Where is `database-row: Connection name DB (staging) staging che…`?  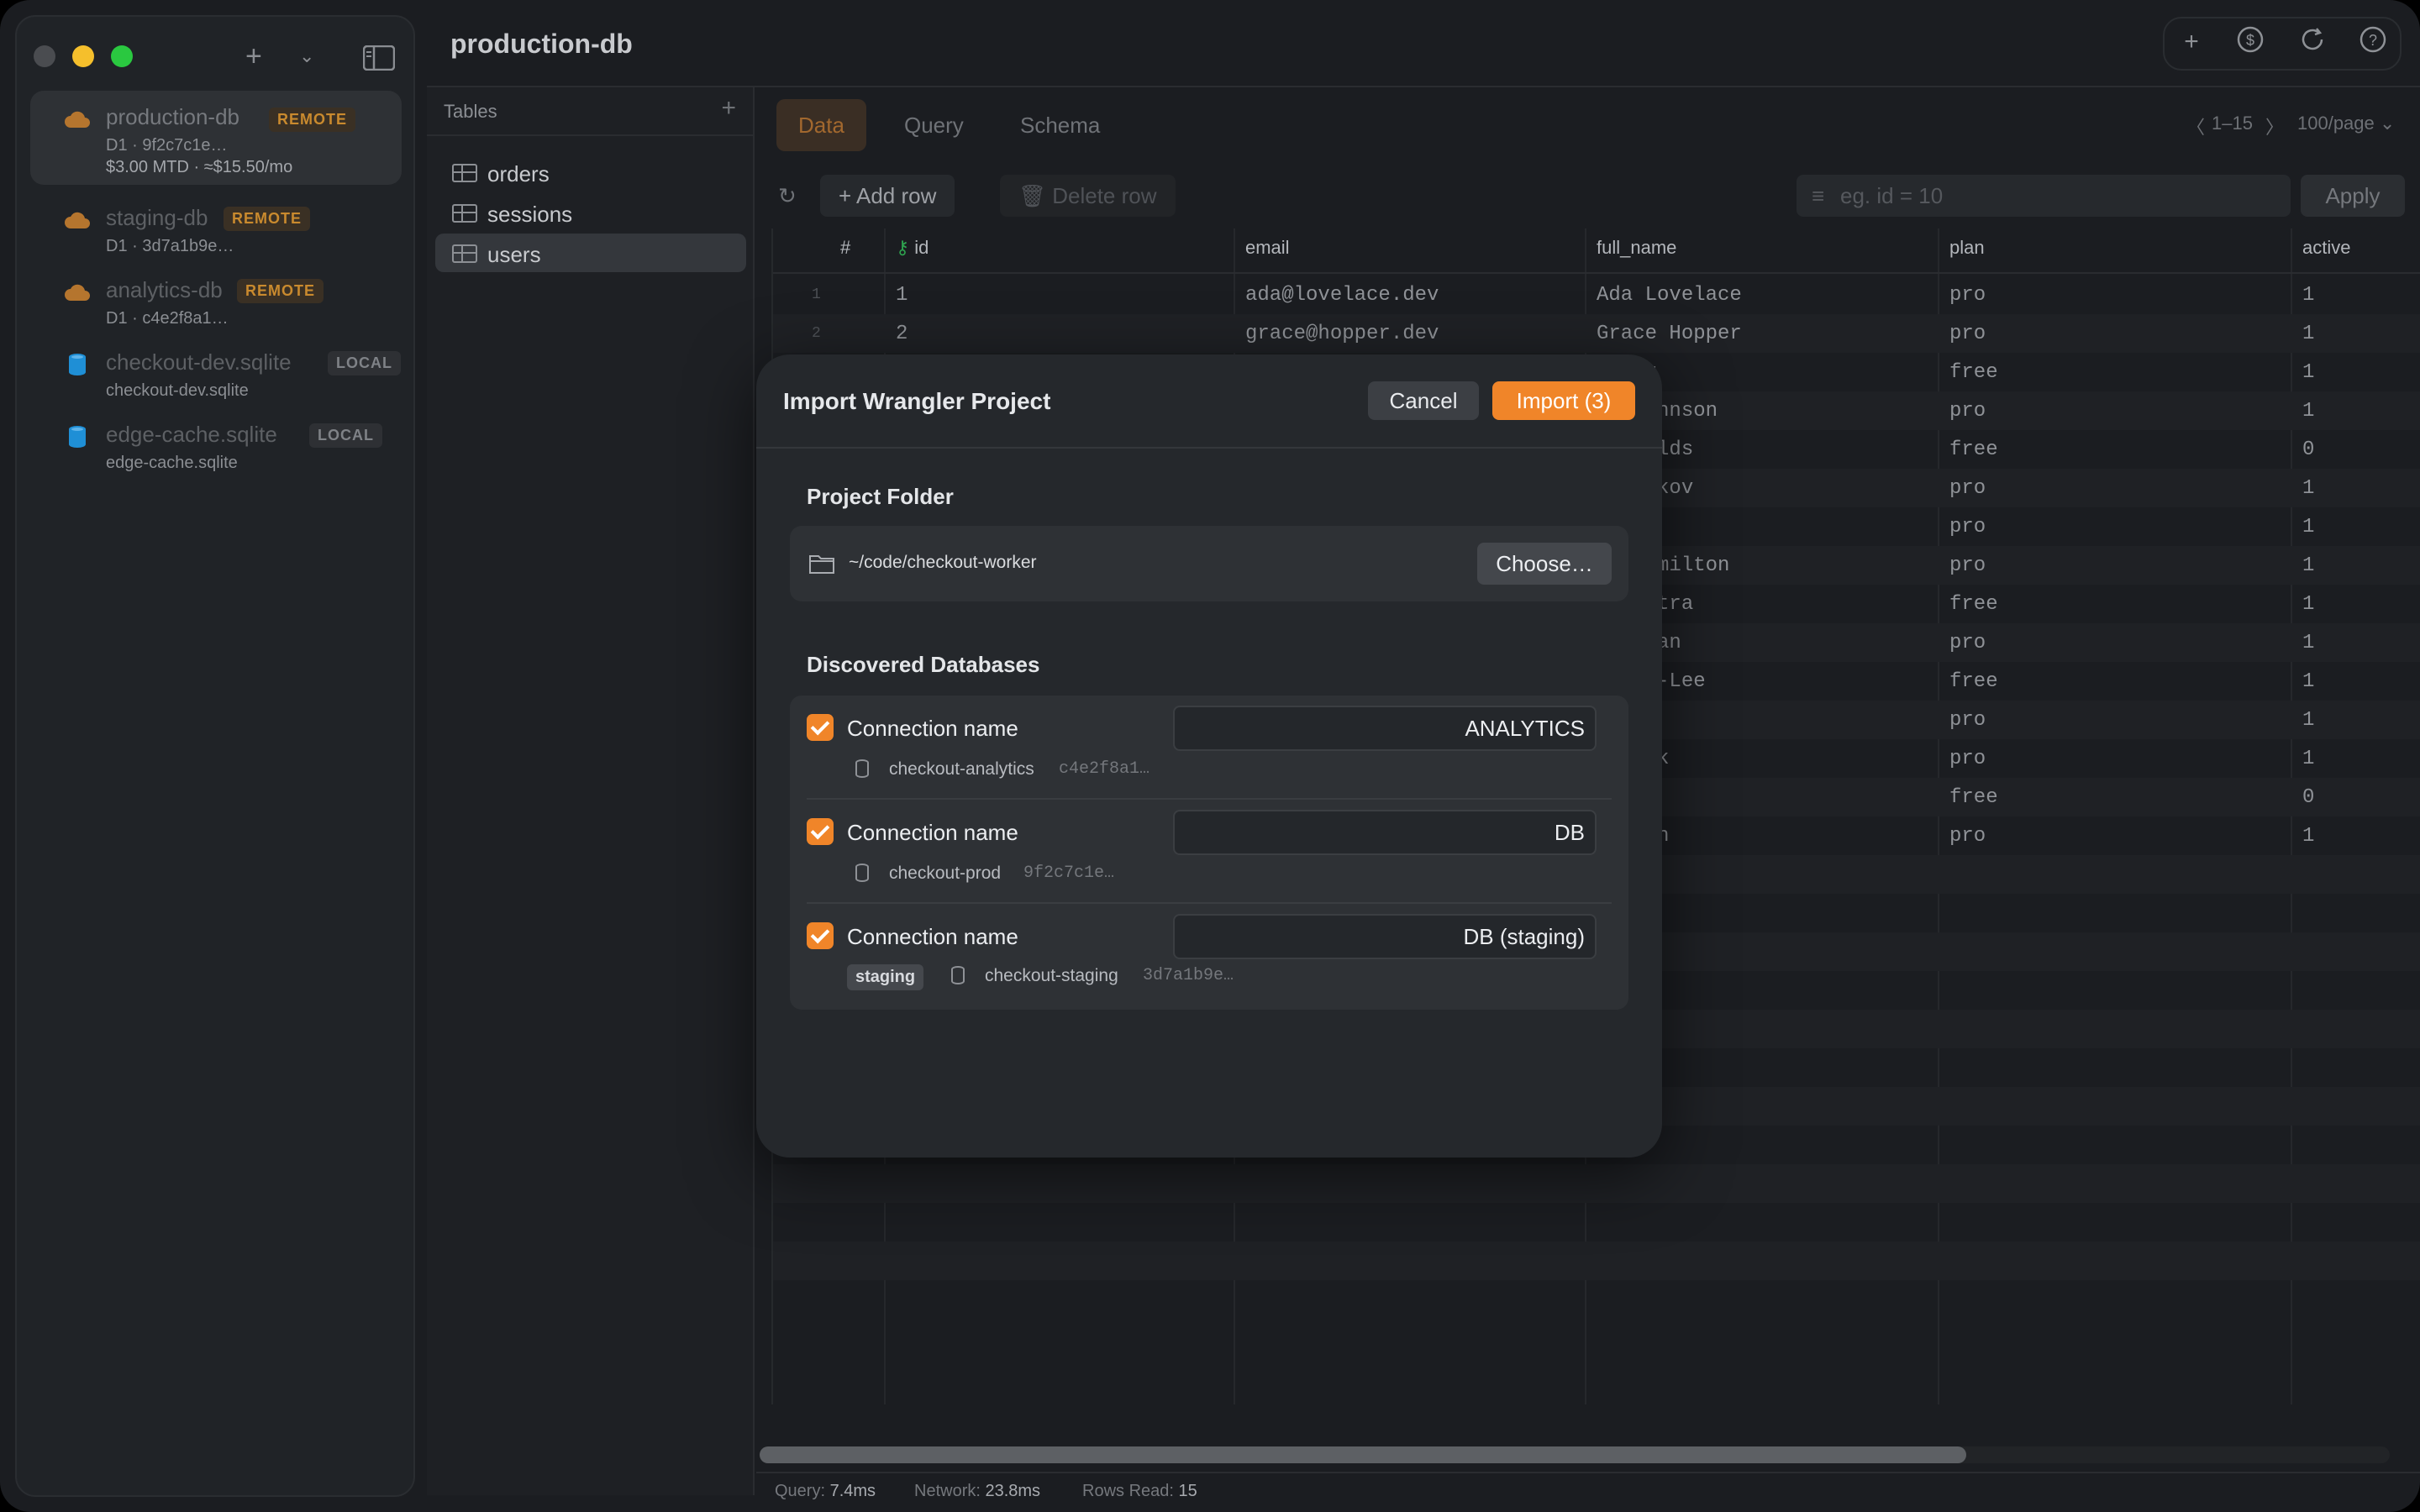 database-row: Connection name DB (staging) staging che… is located at coordinates (1209, 956).